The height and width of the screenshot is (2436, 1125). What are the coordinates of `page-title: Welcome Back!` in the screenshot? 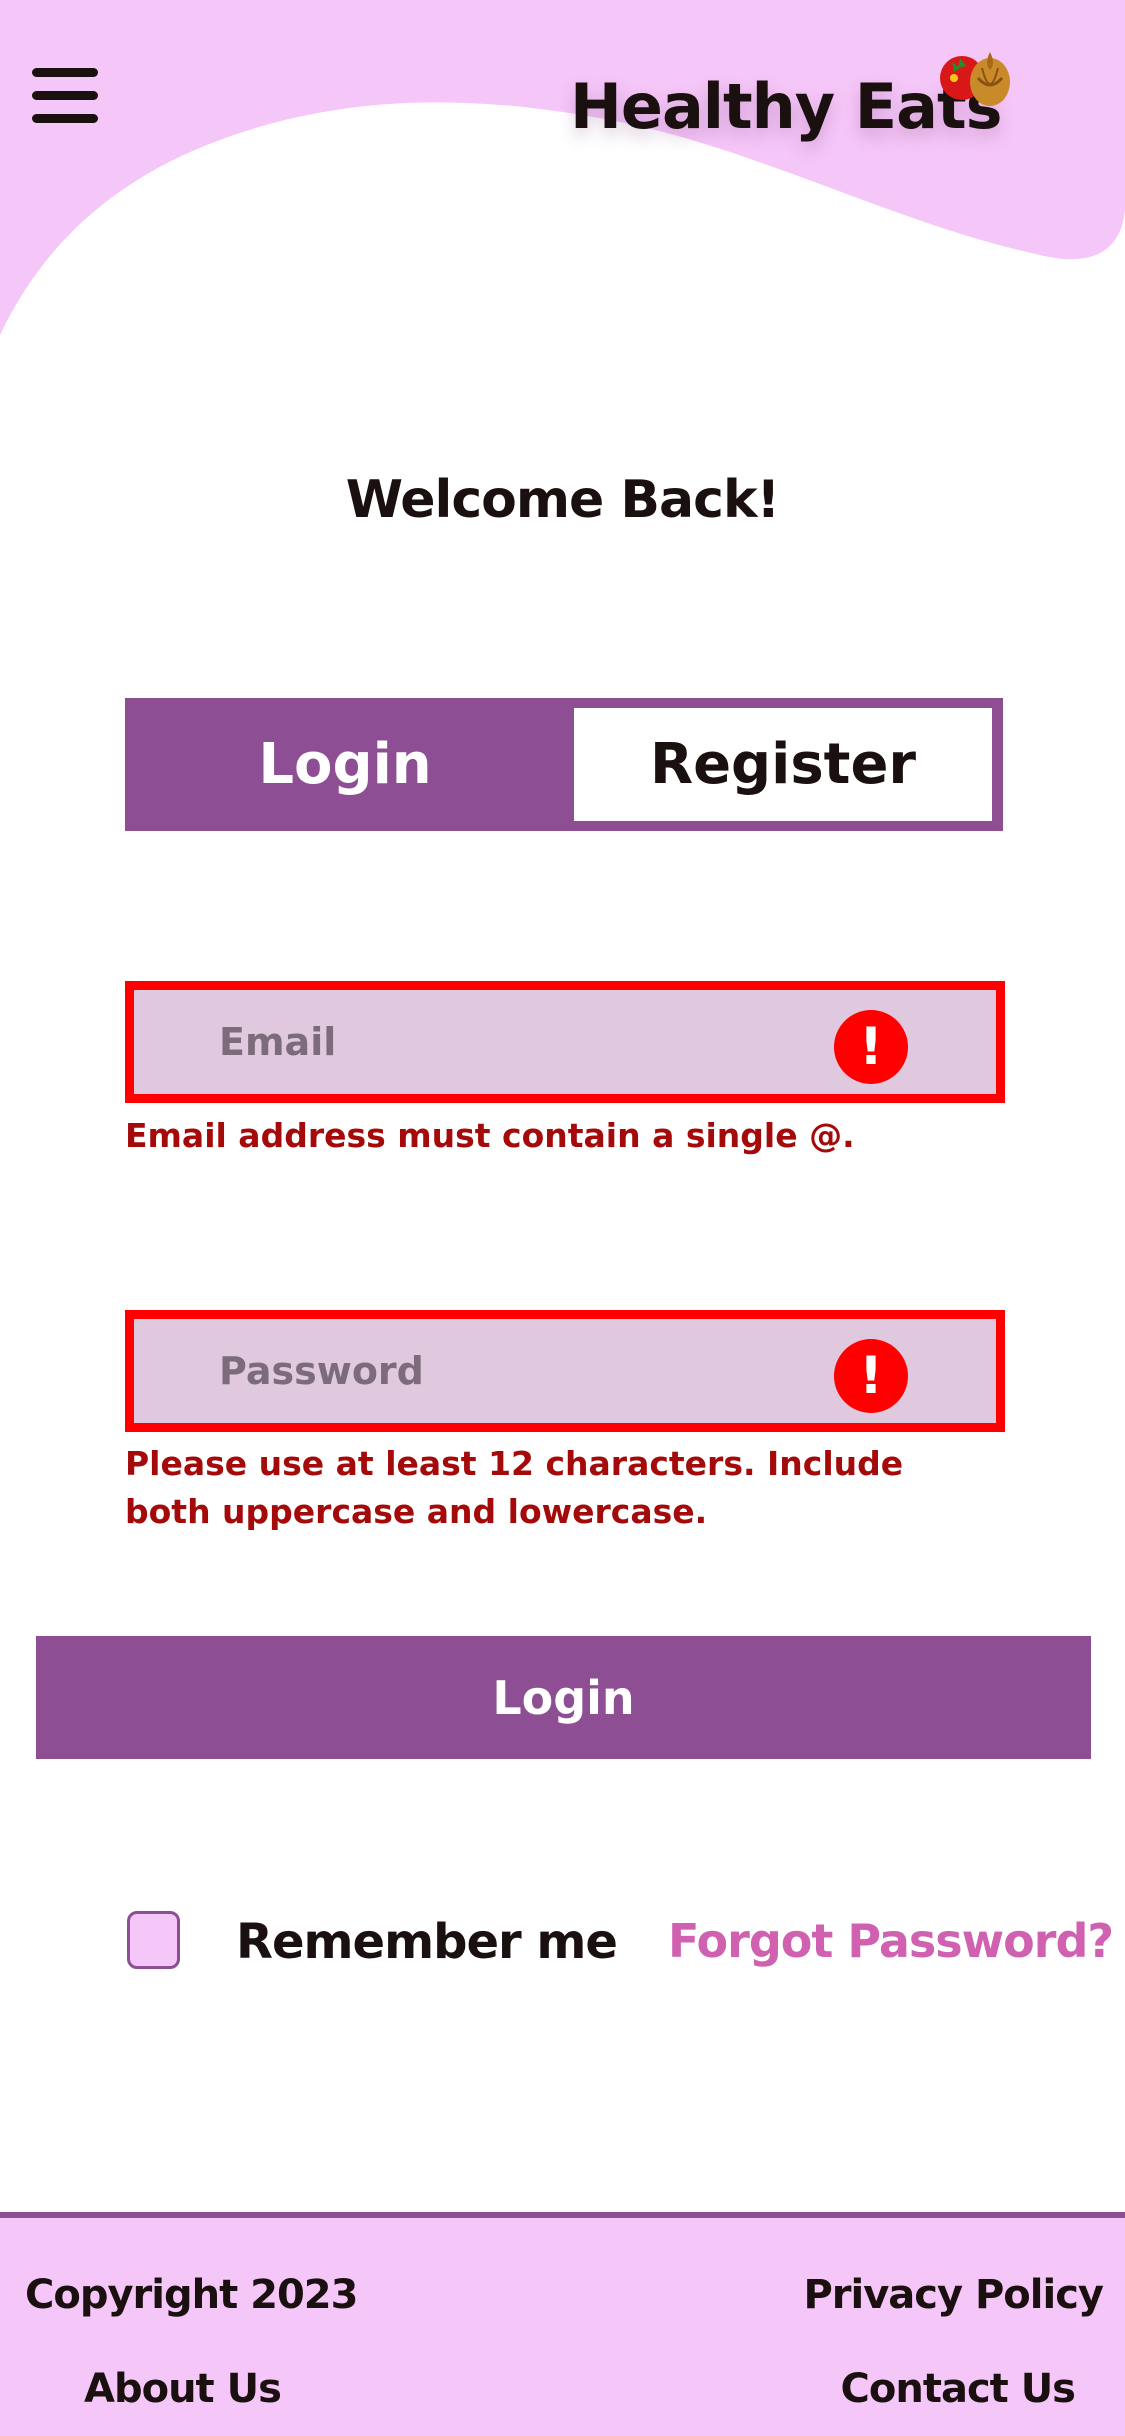 It's located at (563, 500).